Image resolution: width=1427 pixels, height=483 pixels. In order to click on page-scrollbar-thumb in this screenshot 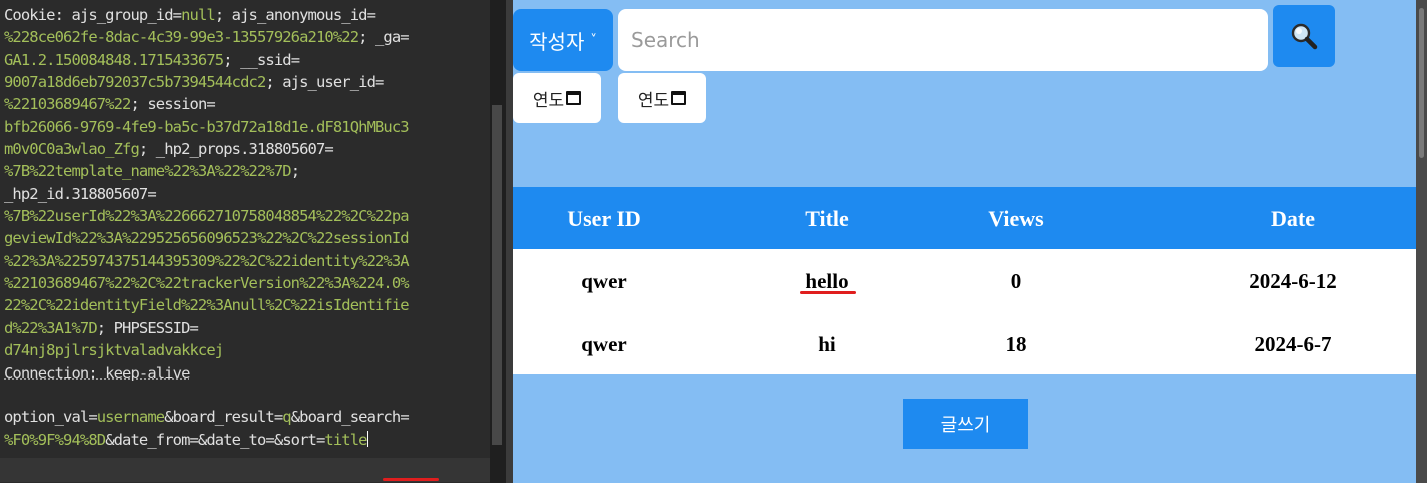, I will do `click(1421, 83)`.